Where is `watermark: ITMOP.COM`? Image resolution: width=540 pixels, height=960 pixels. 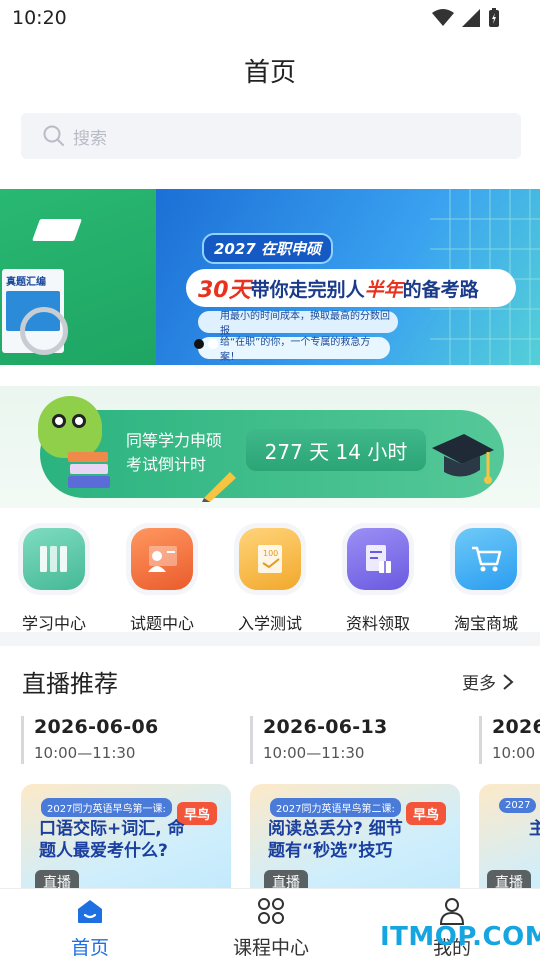
watermark: ITMOP.COM is located at coordinates (460, 937).